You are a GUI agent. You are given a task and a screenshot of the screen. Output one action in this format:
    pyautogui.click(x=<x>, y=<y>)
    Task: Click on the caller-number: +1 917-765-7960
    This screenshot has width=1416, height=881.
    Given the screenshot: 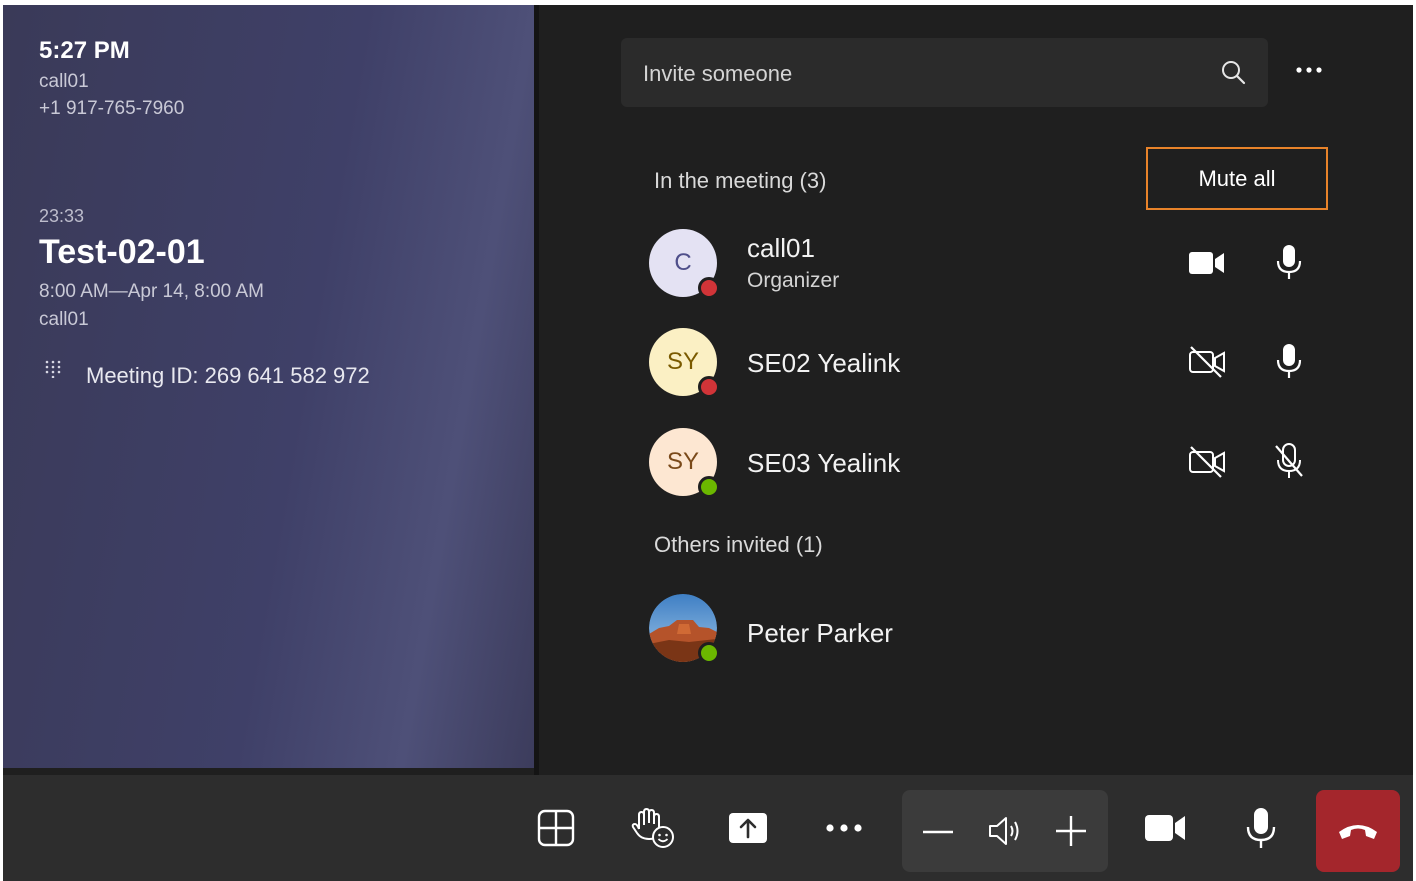 What is the action you would take?
    pyautogui.click(x=112, y=108)
    